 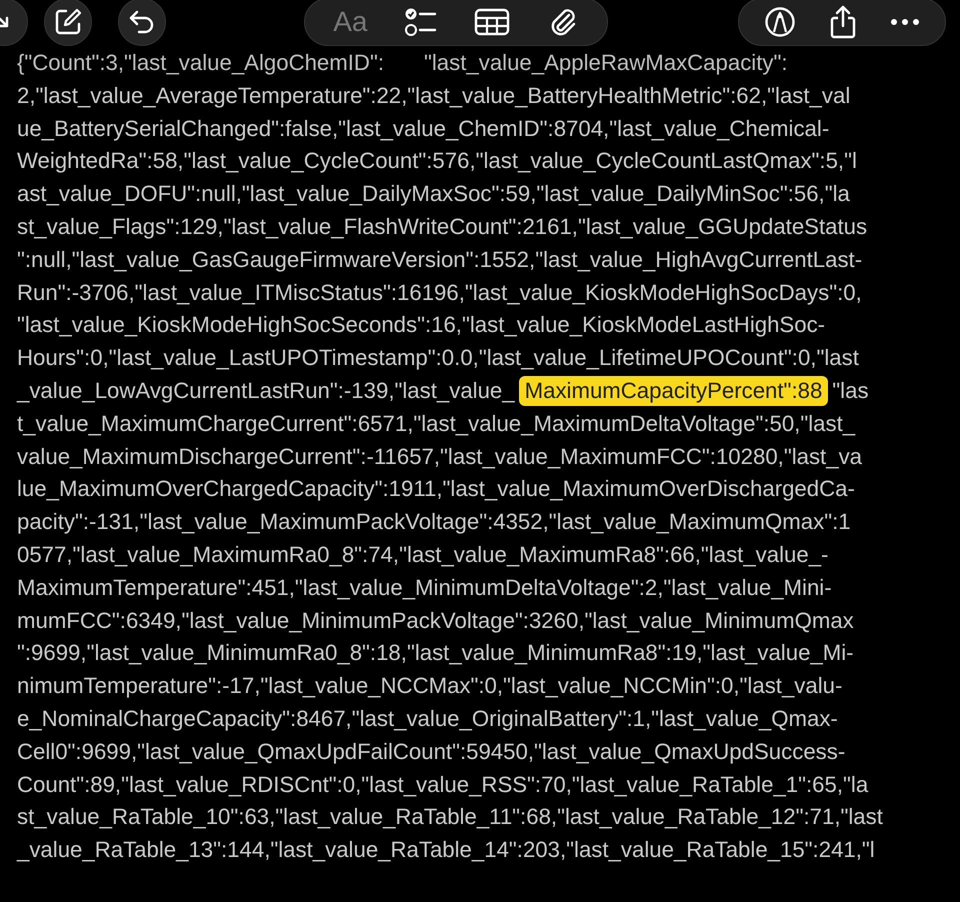 I want to click on note-text: WeightedRa":58,"last_value_CycleCount":576,"last_value_CycleCountLastQmax":5,"l, so click(x=437, y=161).